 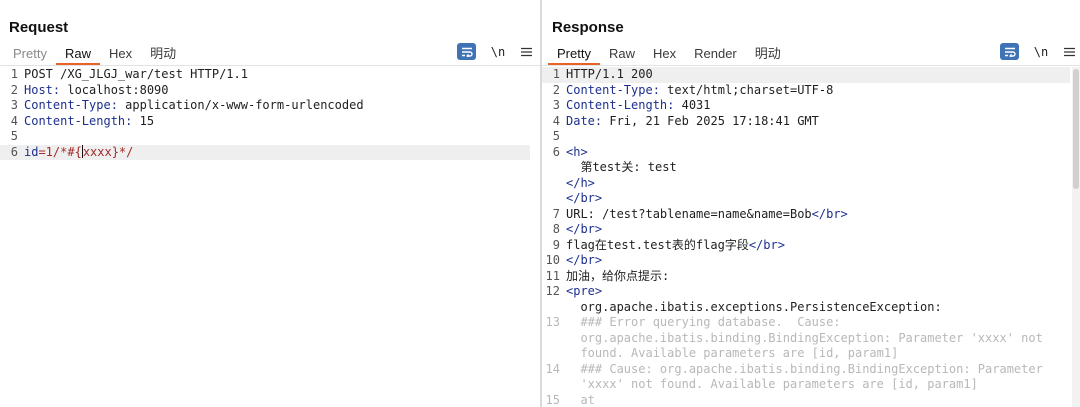 I want to click on line-number: 13, so click(x=552, y=322).